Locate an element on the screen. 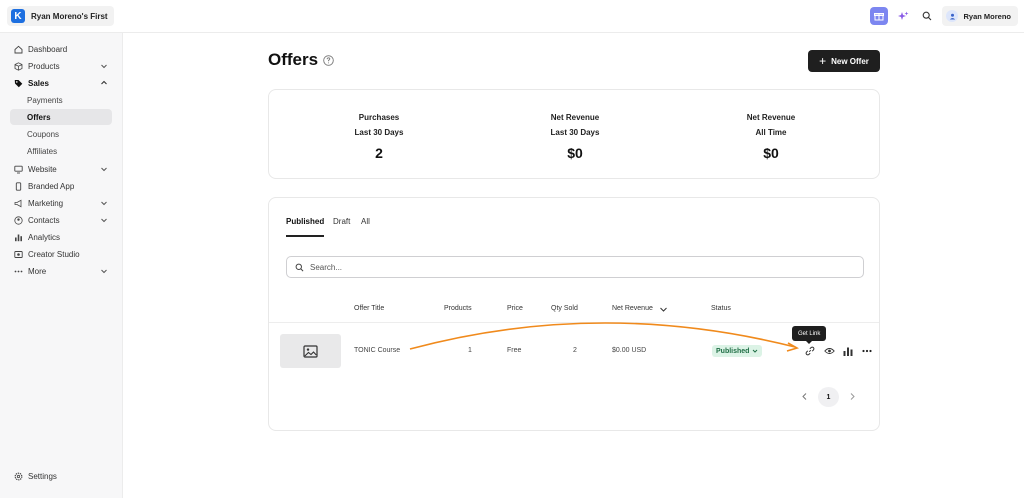 This screenshot has height=498, width=1024. tab-published: Published is located at coordinates (305, 221).